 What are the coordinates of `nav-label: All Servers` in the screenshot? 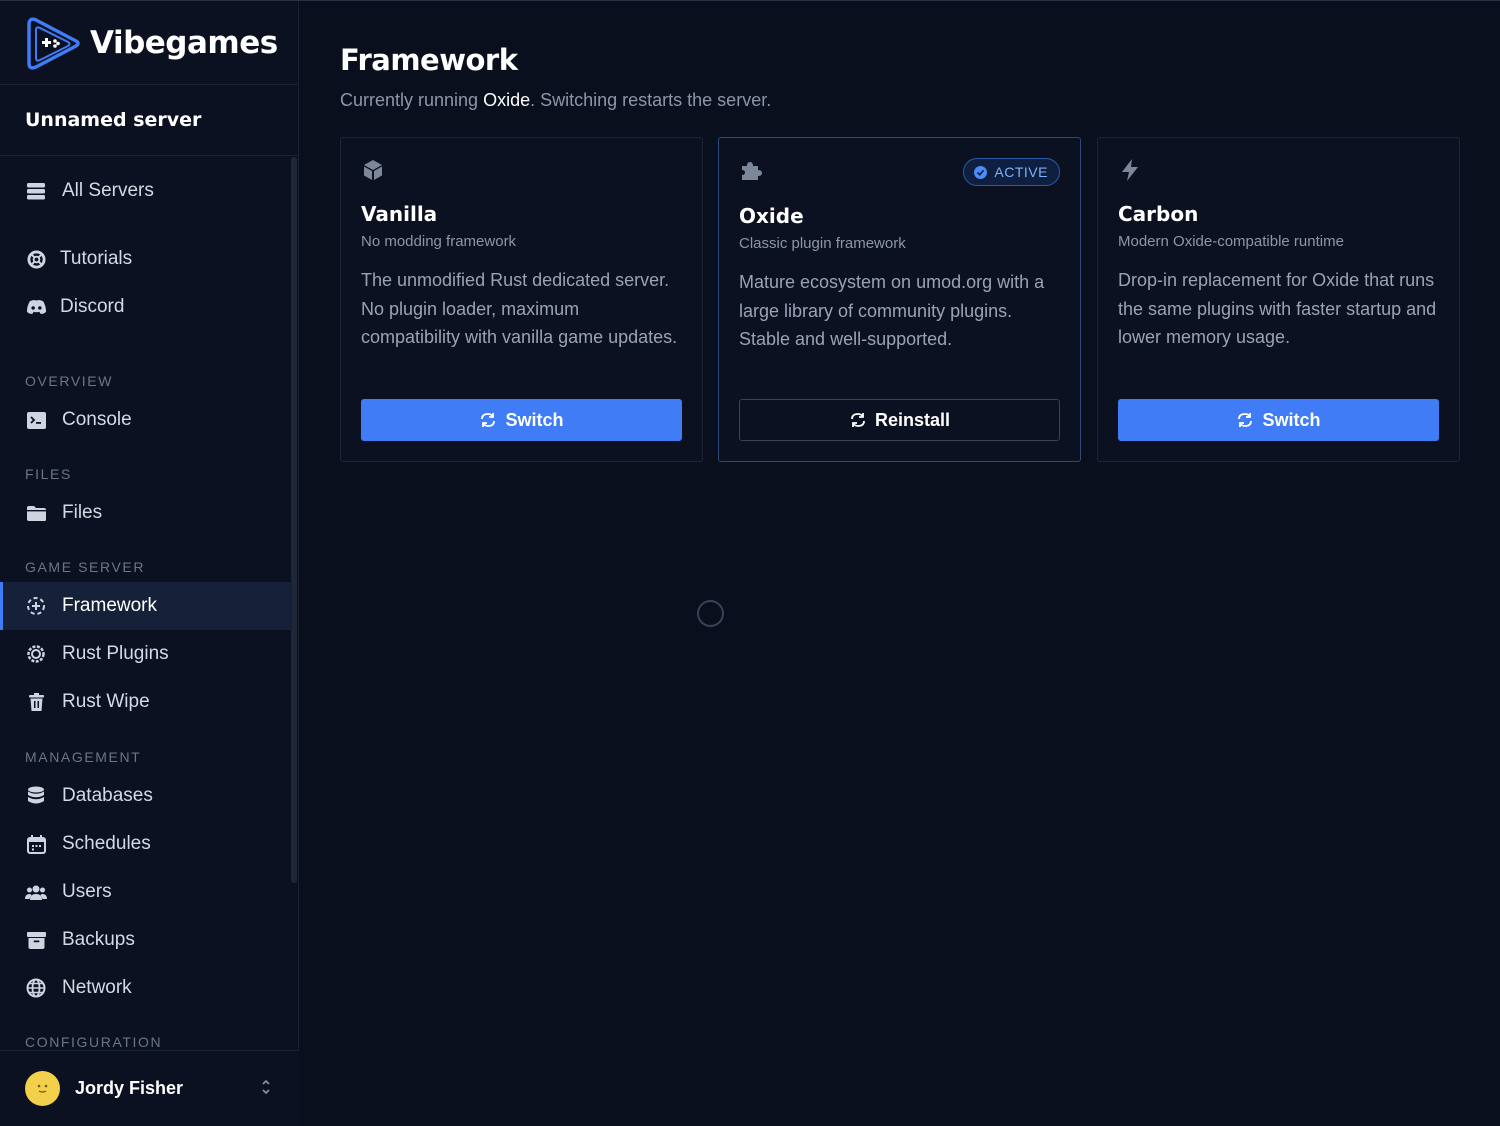 It's located at (108, 190).